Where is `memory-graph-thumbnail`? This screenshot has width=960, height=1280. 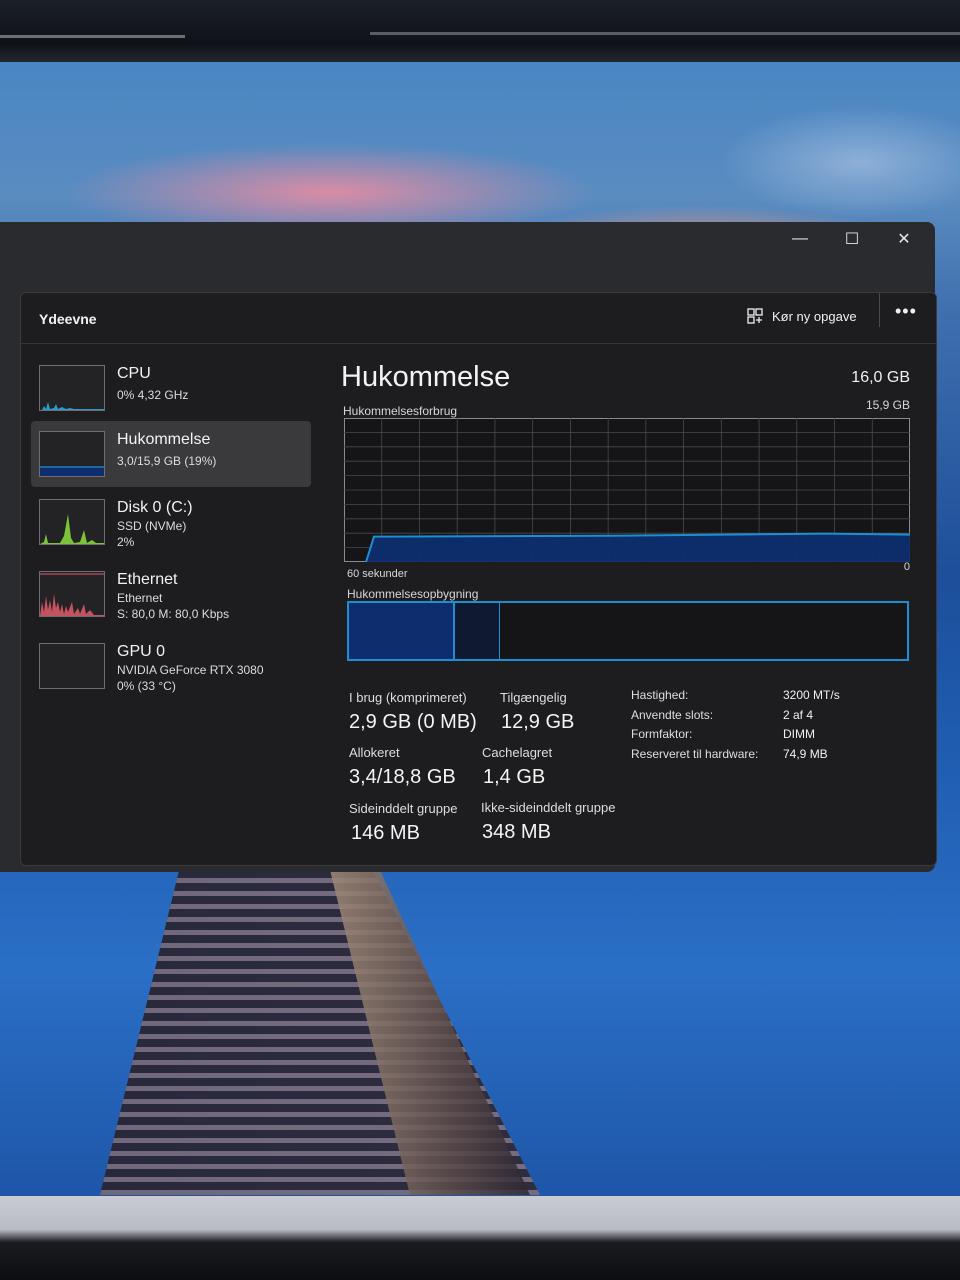
memory-graph-thumbnail is located at coordinates (72, 454).